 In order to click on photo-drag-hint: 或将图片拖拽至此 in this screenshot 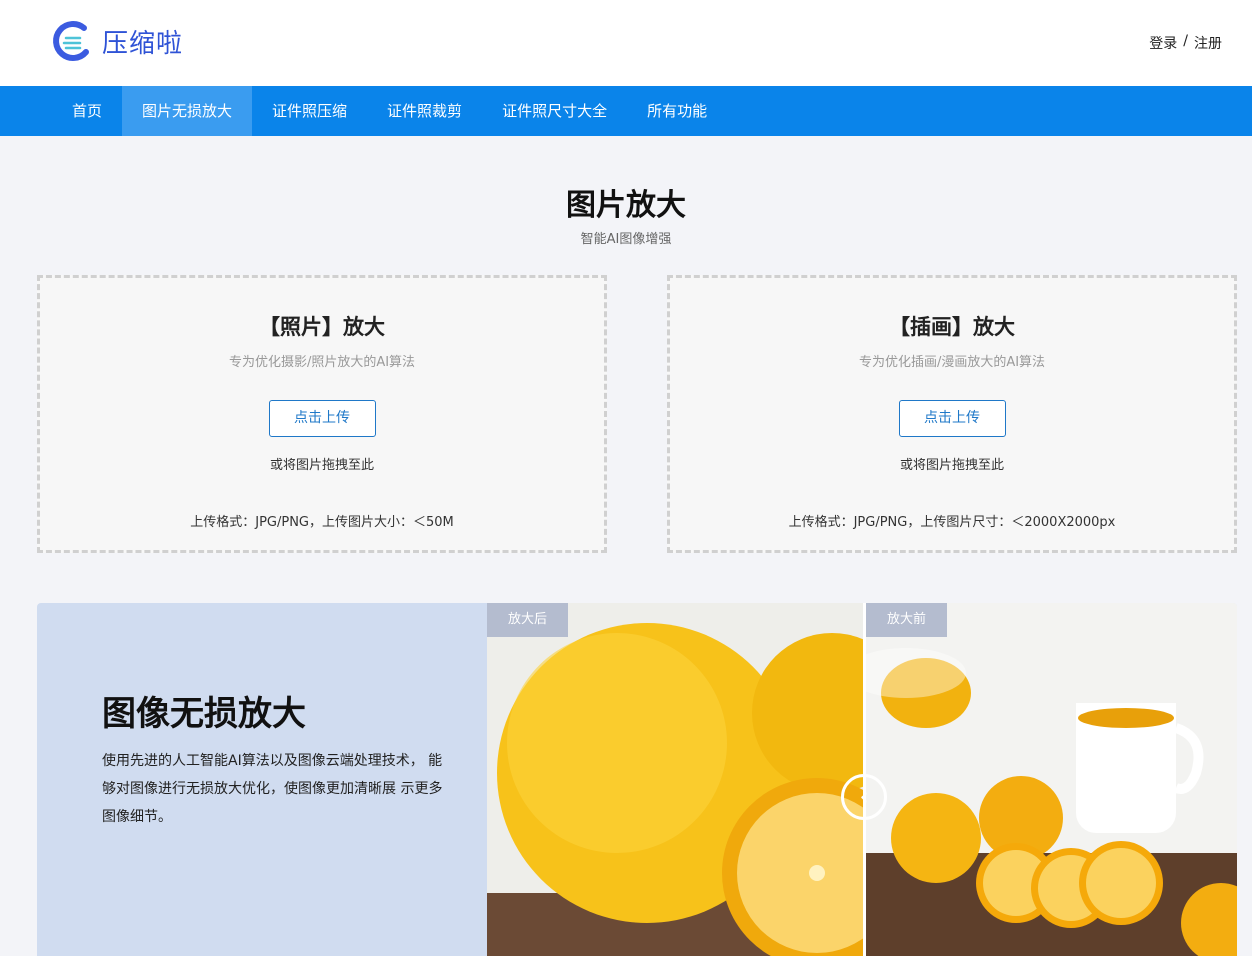, I will do `click(321, 465)`.